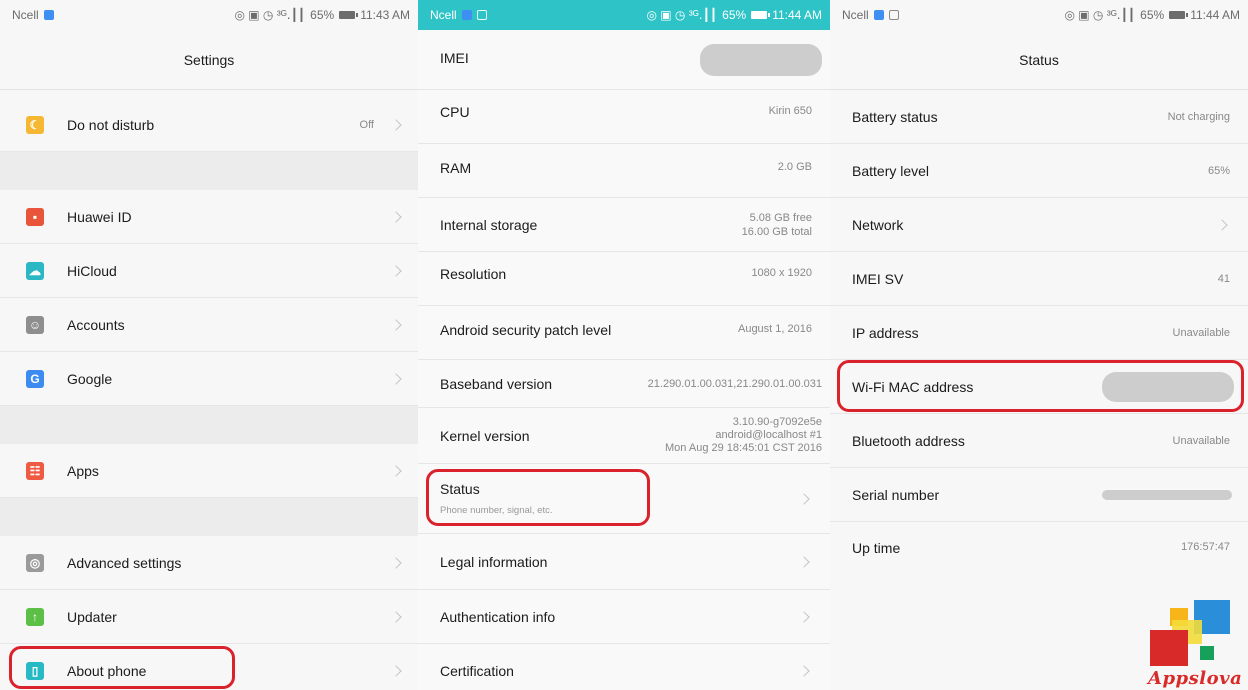 Image resolution: width=1248 pixels, height=690 pixels. I want to click on about-item-value: 5.08 GB free 16.00 GB total, so click(777, 225).